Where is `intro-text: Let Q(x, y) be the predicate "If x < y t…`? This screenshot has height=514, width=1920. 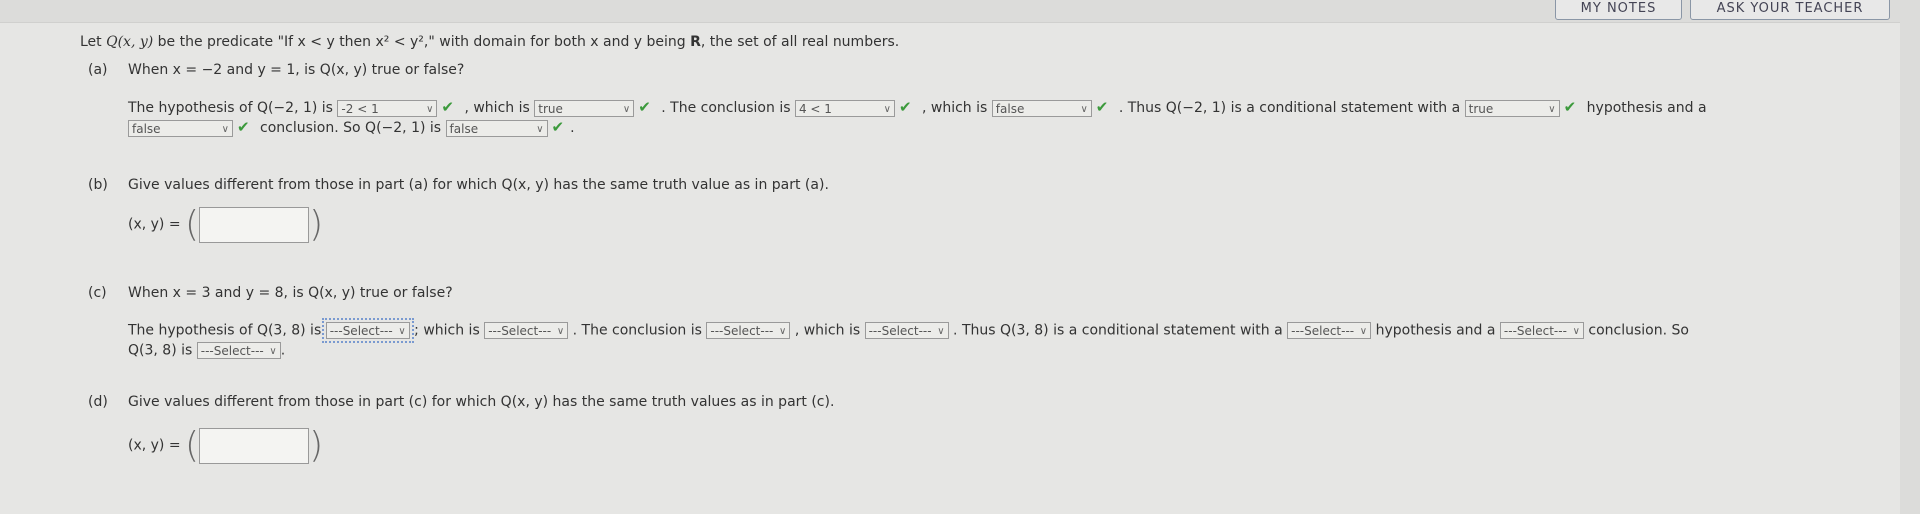
intro-text: Let Q(x, y) be the predicate "If x < y t… is located at coordinates (489, 42).